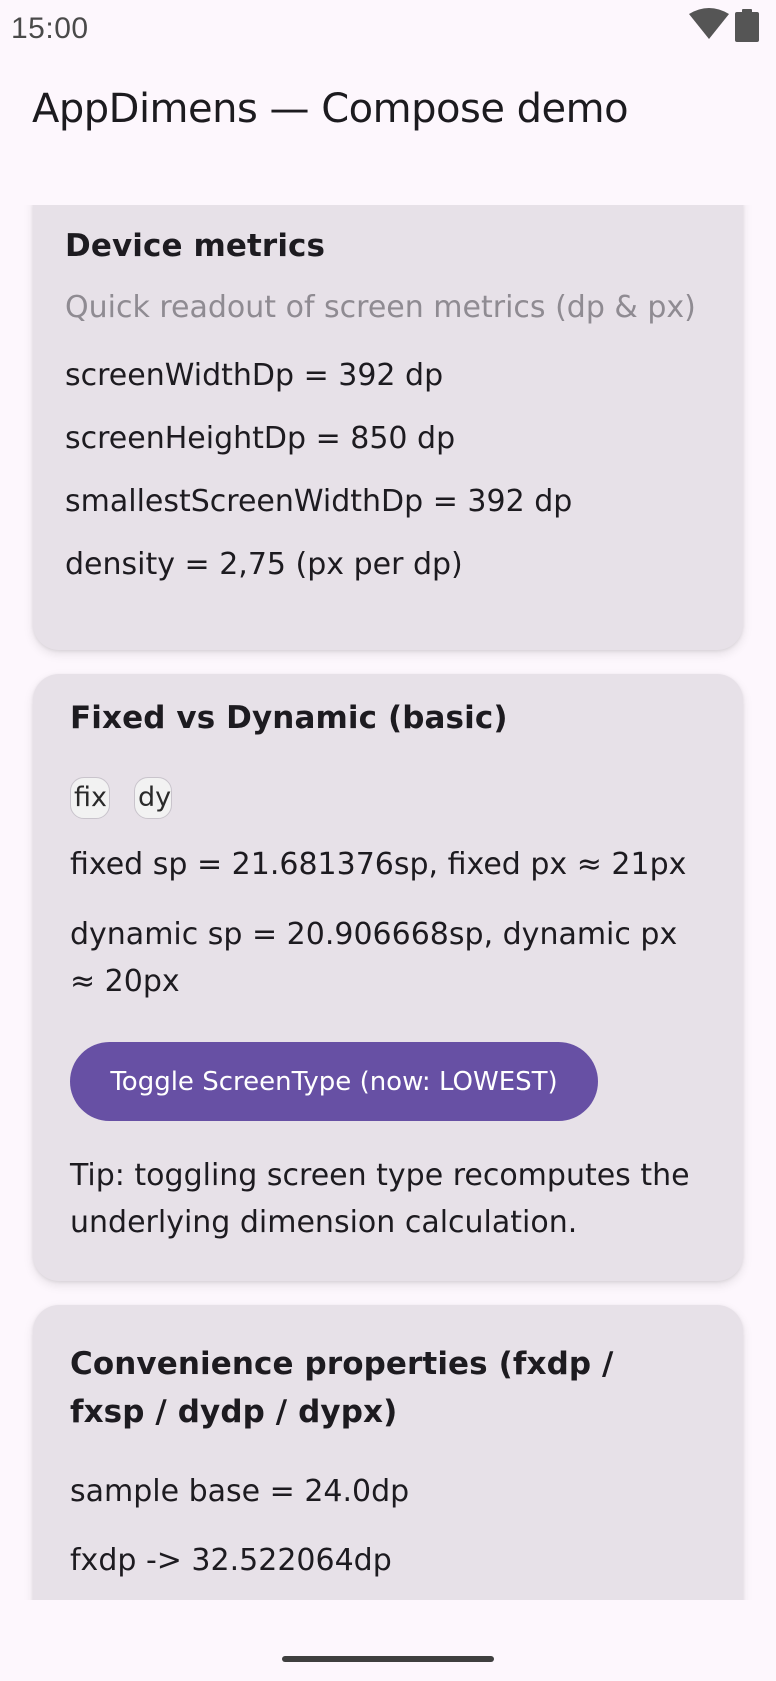  What do you see at coordinates (289, 718) in the screenshot?
I see `card-title: Fixed vs Dynamic (basic)` at bounding box center [289, 718].